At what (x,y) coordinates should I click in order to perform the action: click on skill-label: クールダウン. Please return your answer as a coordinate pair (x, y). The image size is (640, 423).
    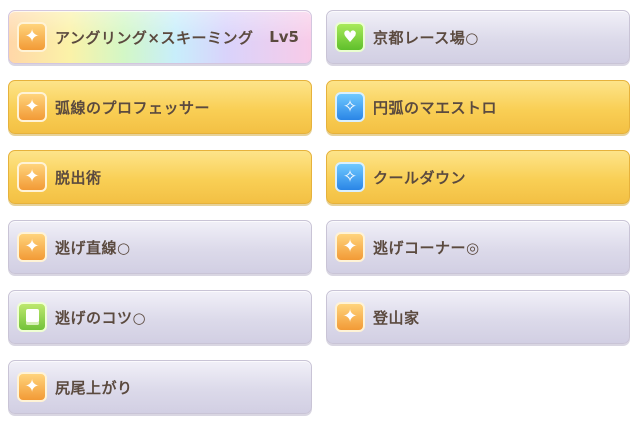
    Looking at the image, I should click on (420, 177).